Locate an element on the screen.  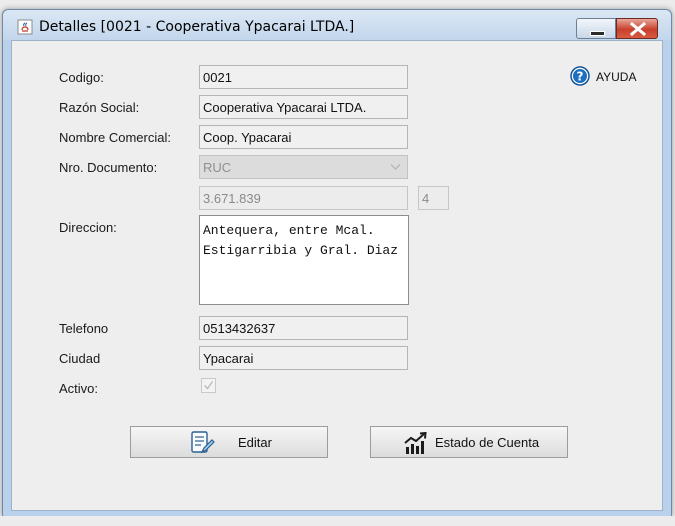
estado-cuenta-button: Estado de Cuenta is located at coordinates (469, 442).